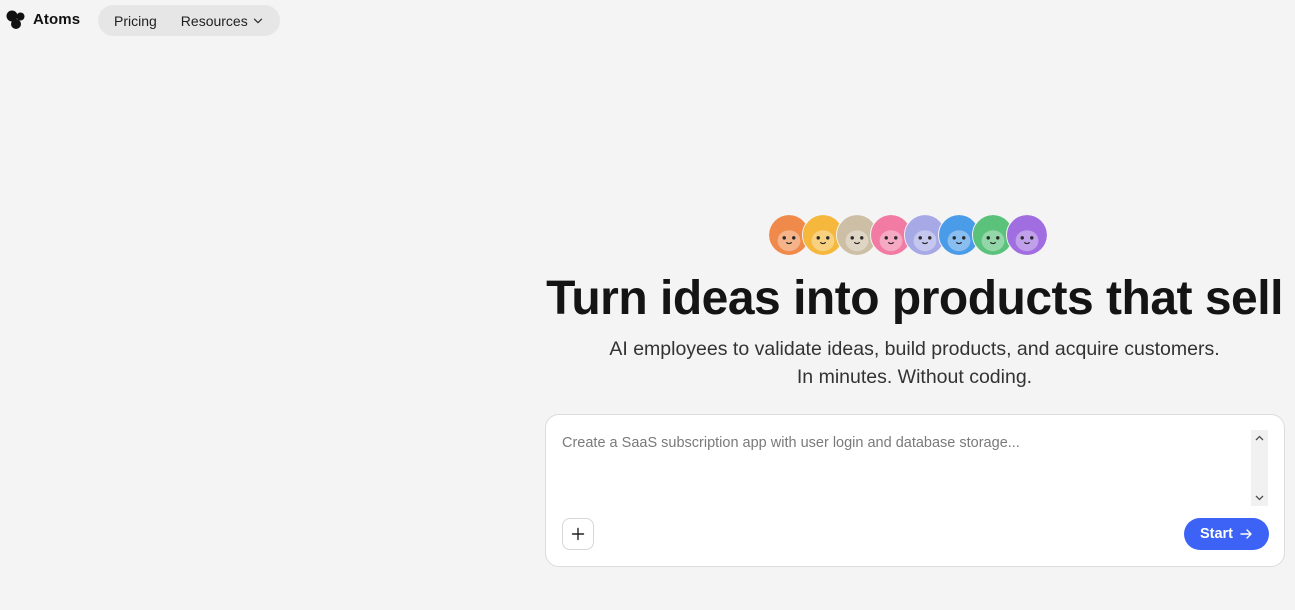 This screenshot has height=610, width=1295. I want to click on start-button-label: Start, so click(1216, 534).